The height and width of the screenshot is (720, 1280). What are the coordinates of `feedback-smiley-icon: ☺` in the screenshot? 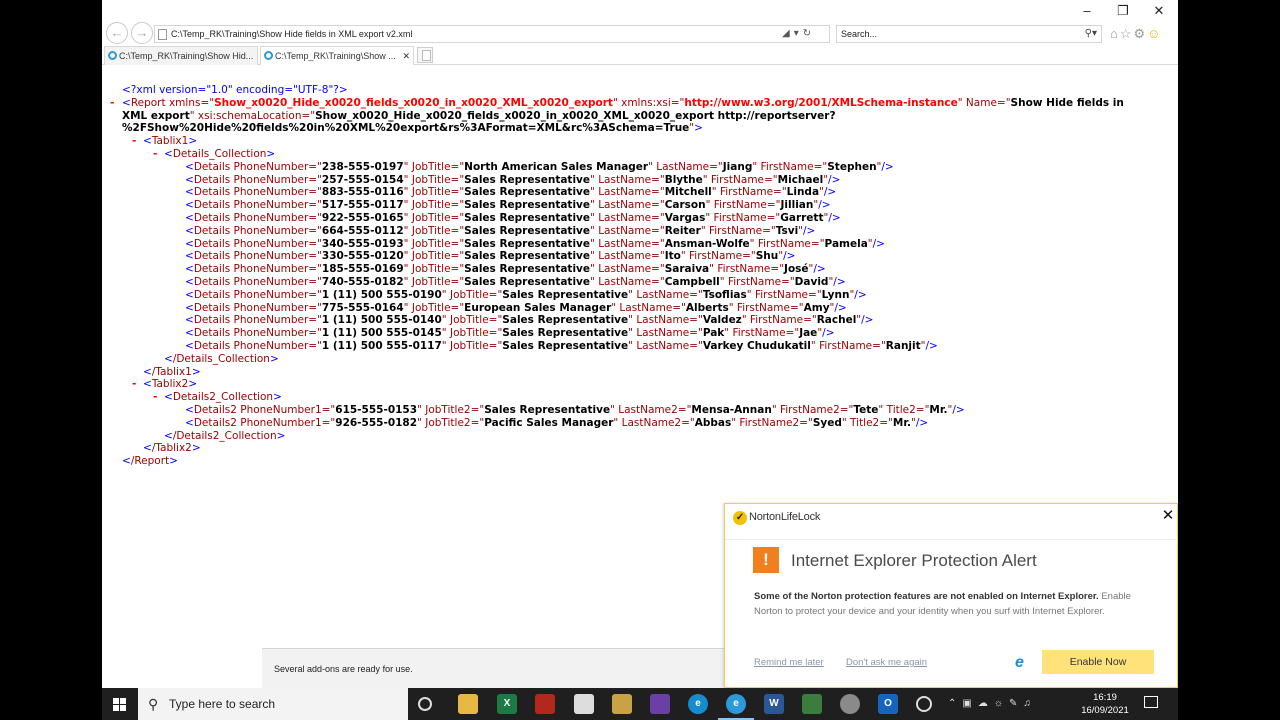 It's located at (1154, 33).